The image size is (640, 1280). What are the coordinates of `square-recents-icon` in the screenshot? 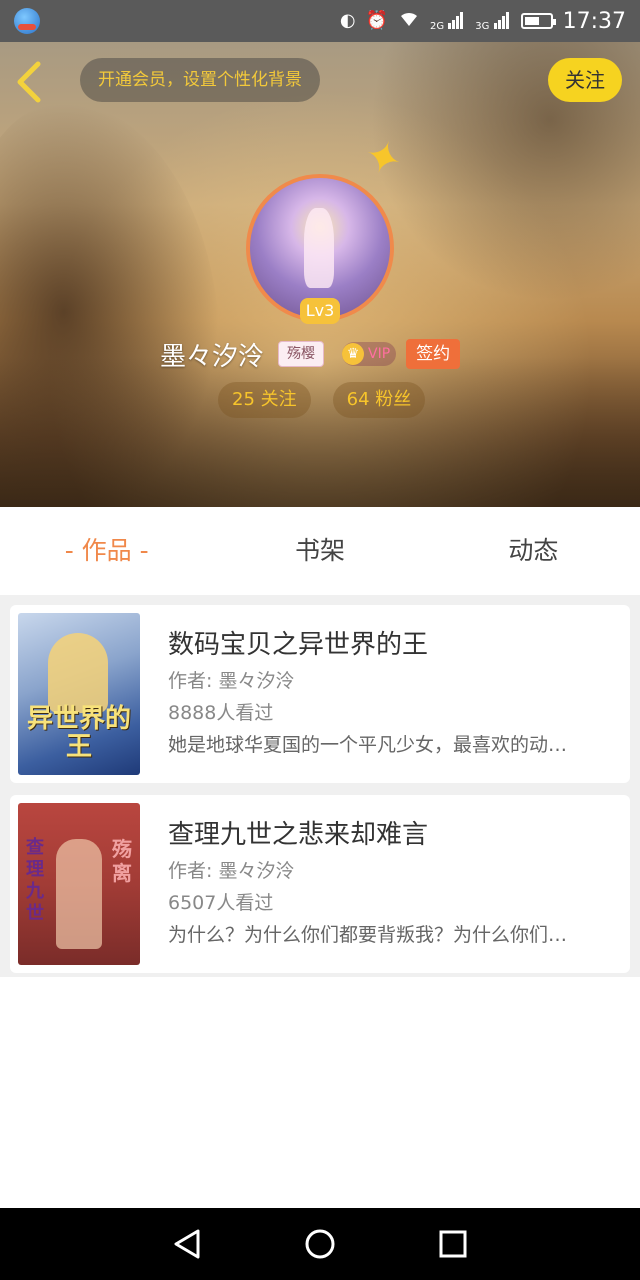 It's located at (453, 1244).